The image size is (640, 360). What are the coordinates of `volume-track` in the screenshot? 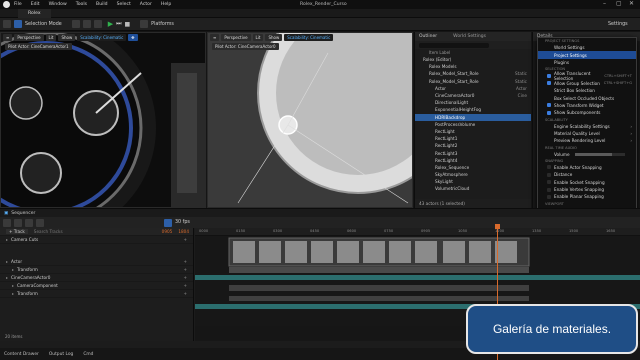 It's located at (599, 154).